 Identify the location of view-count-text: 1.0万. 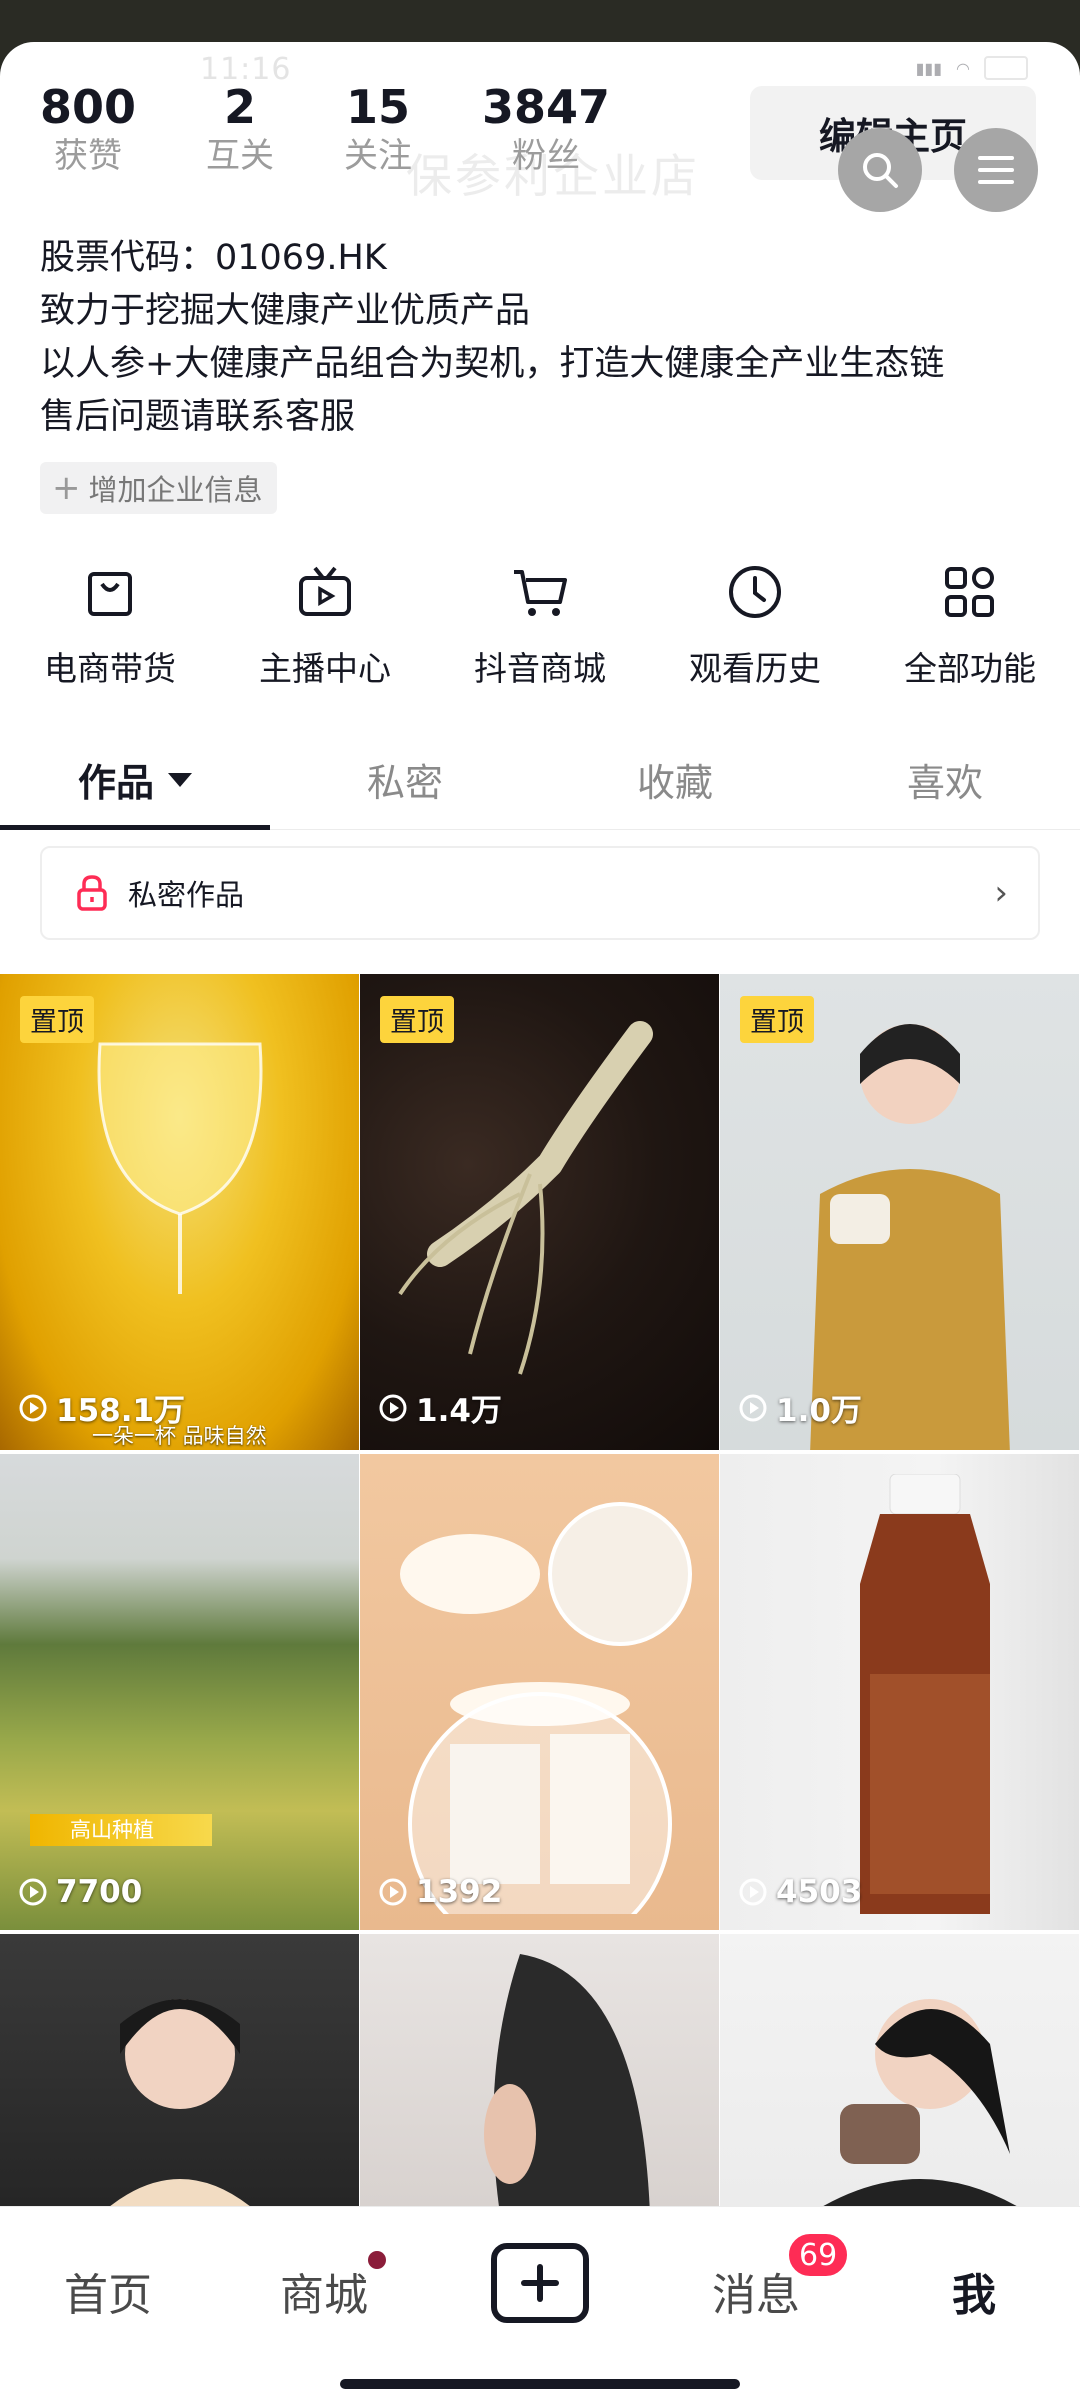
(819, 1411).